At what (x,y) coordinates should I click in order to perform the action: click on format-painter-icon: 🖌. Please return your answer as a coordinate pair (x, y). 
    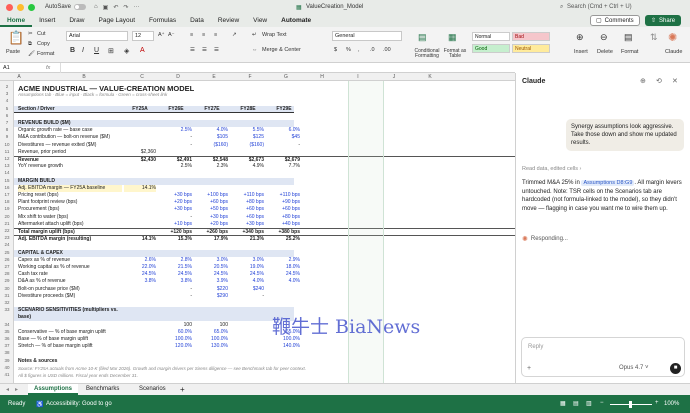
    Looking at the image, I should click on (31, 54).